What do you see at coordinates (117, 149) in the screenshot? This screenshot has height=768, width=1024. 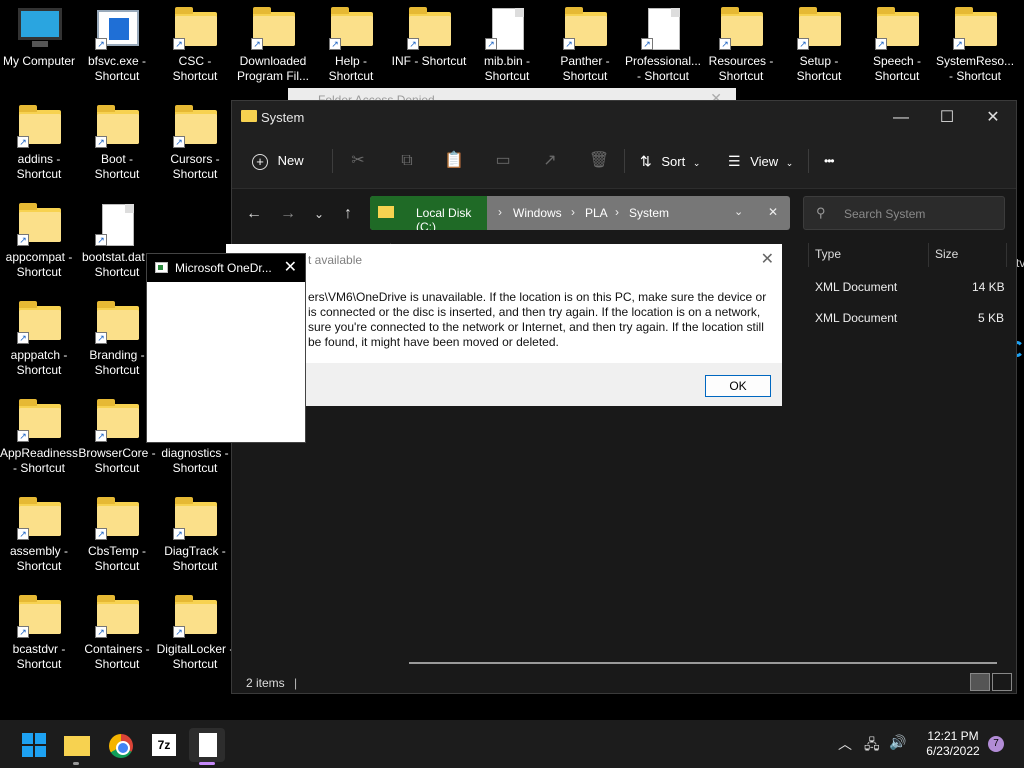 I see `desktop-icon: ↗ Boot - Shortcut` at bounding box center [117, 149].